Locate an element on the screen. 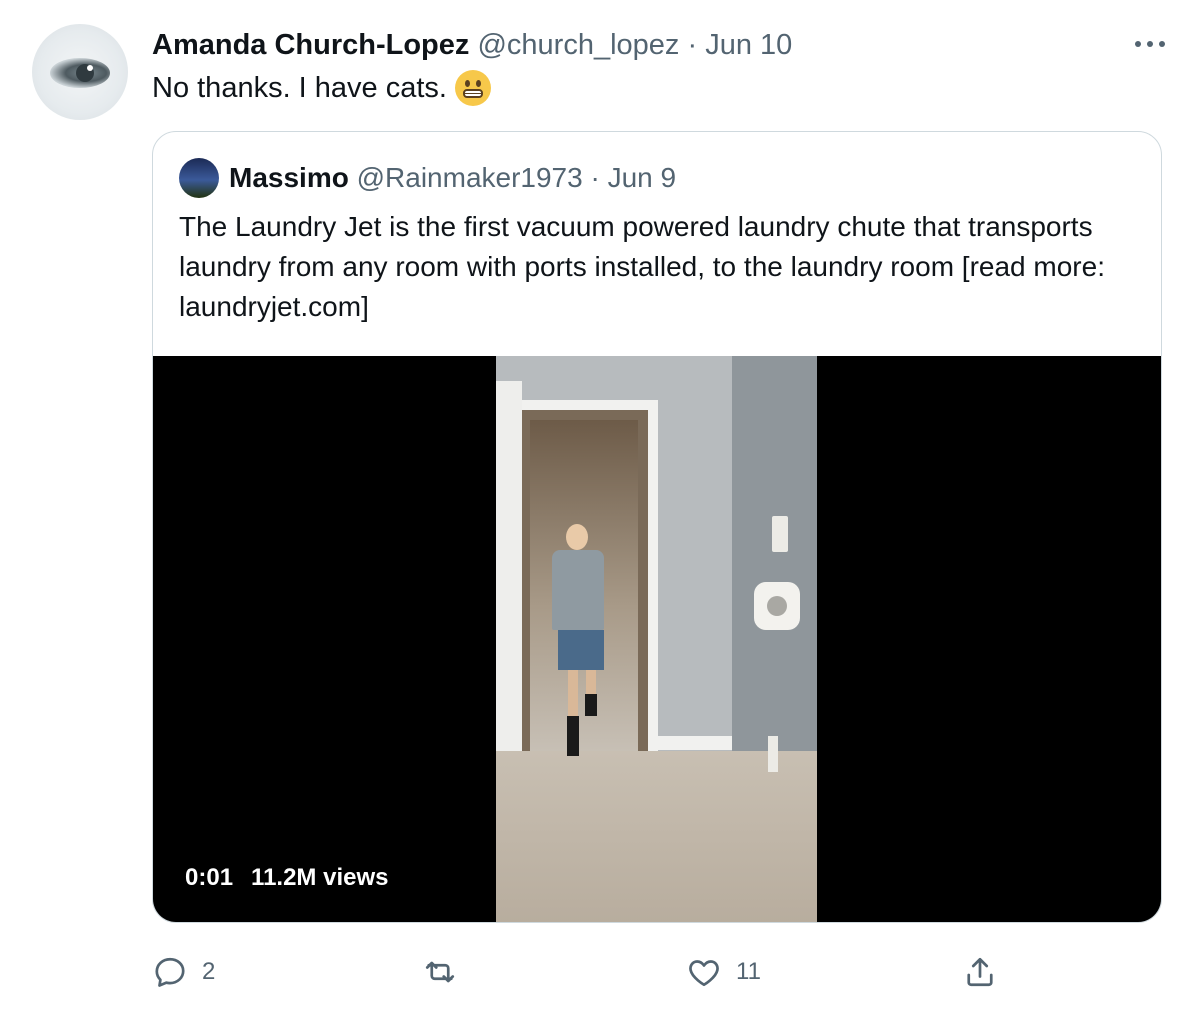  video-meta: 0:01 11.2M views is located at coordinates (286, 878).